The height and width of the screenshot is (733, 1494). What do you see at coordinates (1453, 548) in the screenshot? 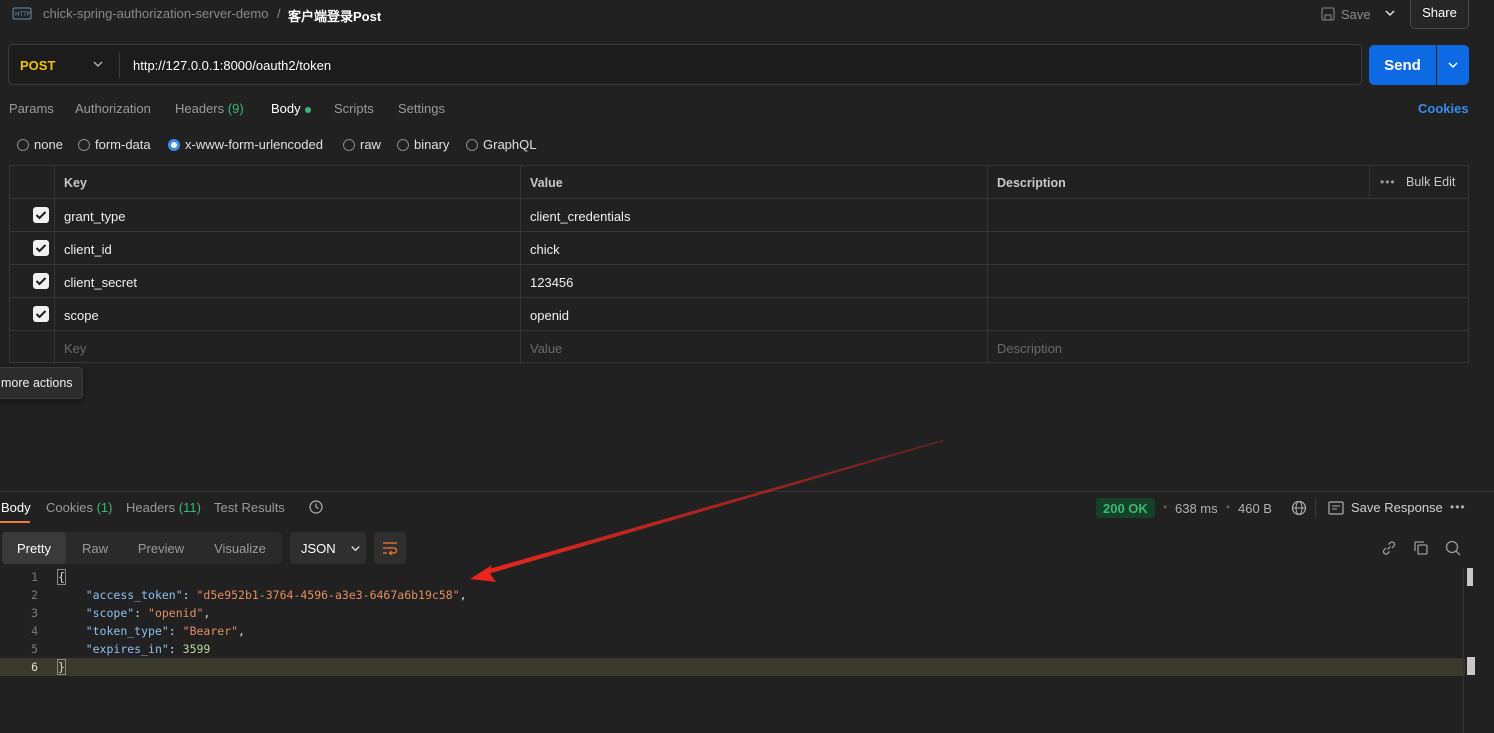
I see `search-icon` at bounding box center [1453, 548].